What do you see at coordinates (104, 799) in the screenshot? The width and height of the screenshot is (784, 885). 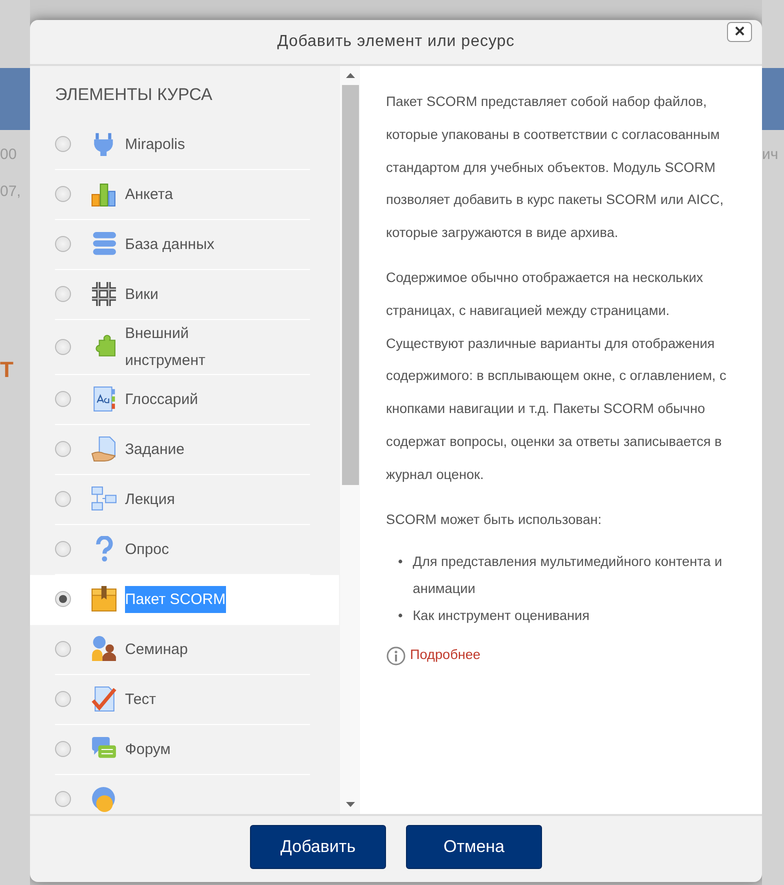 I see `bubble-icon` at bounding box center [104, 799].